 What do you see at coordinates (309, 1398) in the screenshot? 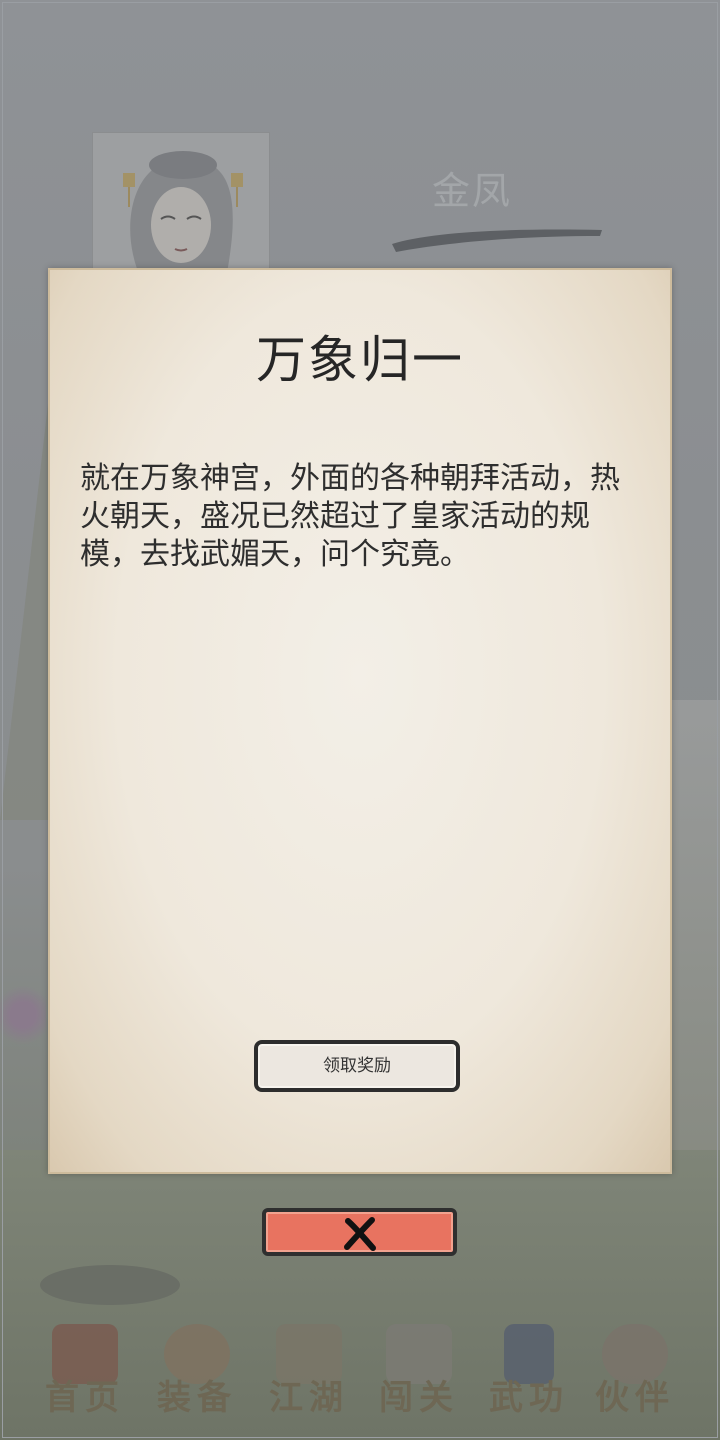
I see `nav-label-jianghu: 江湖` at bounding box center [309, 1398].